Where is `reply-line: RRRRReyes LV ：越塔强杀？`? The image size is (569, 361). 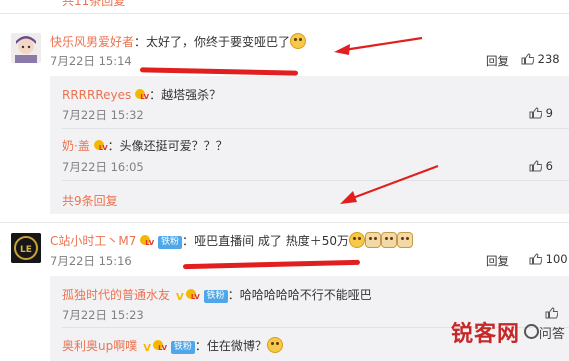 reply-line: RRRRReyes LV ：越塔强杀？ is located at coordinates (141, 94).